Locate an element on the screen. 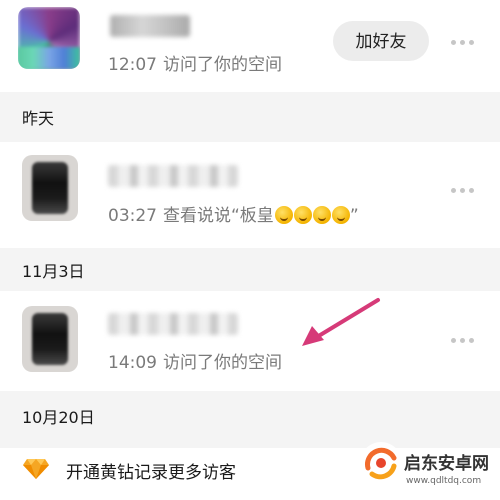 The width and height of the screenshot is (500, 500). visit-time: 03:27 is located at coordinates (132, 216).